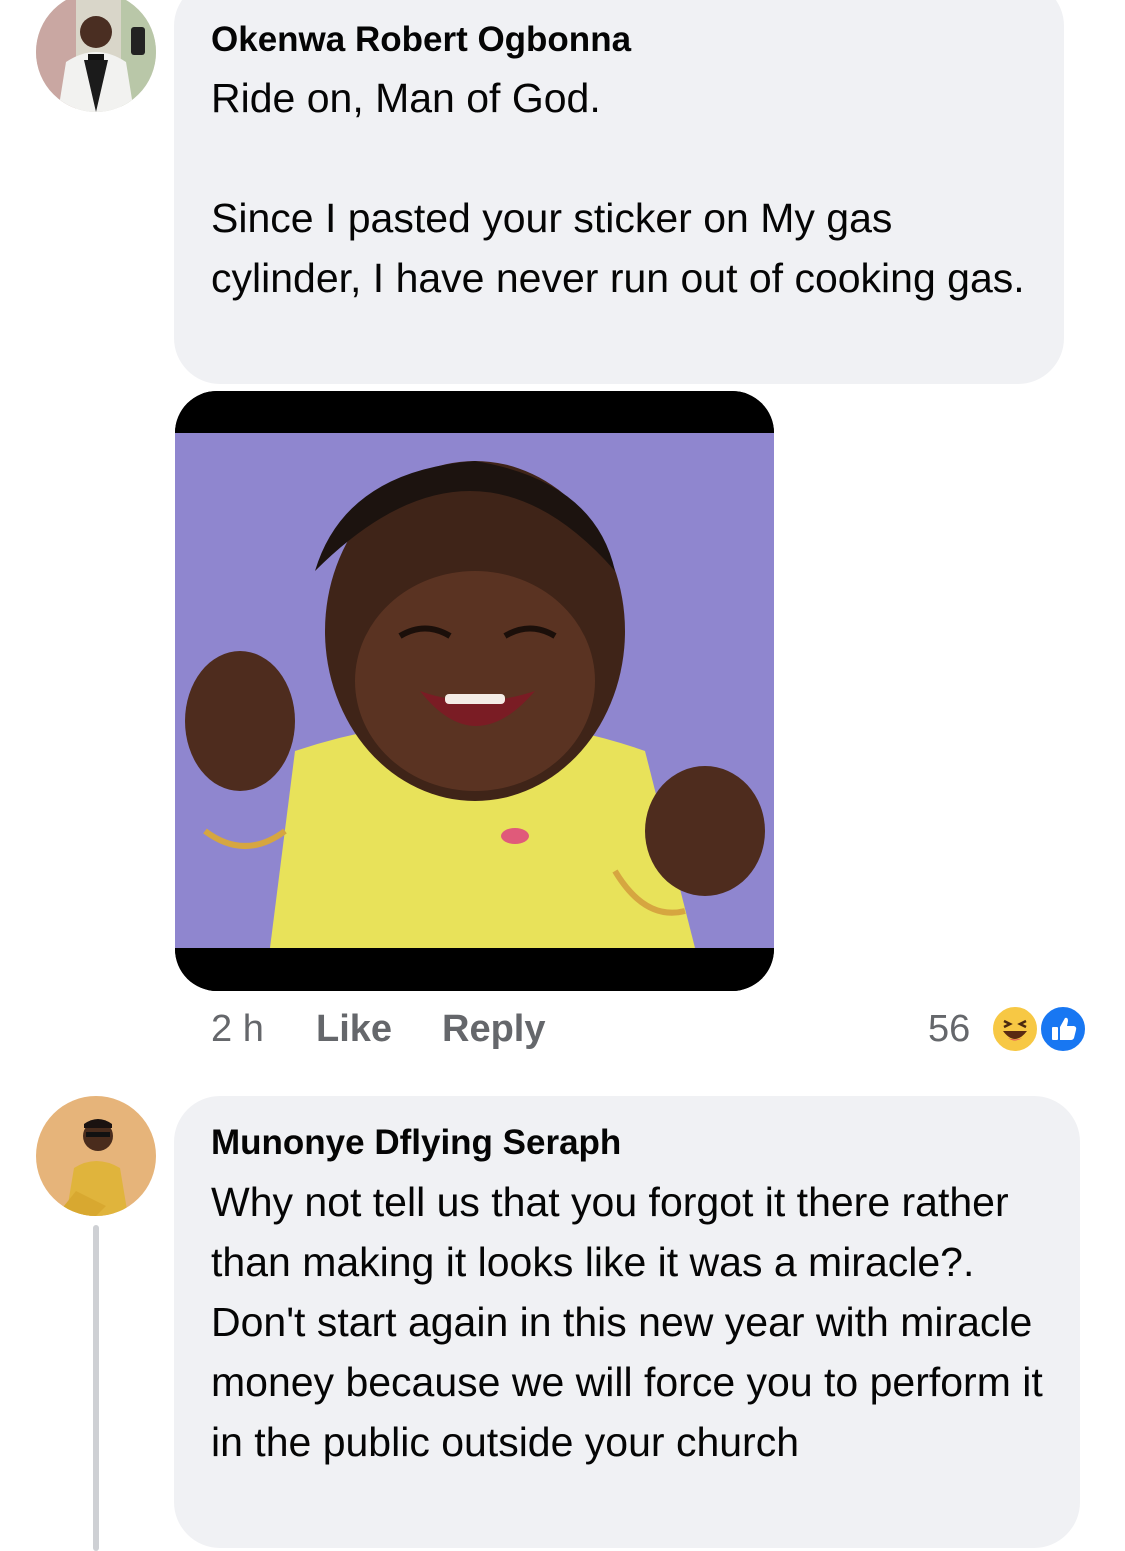  I want to click on comment-author: Munonye Dflying Seraph, so click(416, 1143).